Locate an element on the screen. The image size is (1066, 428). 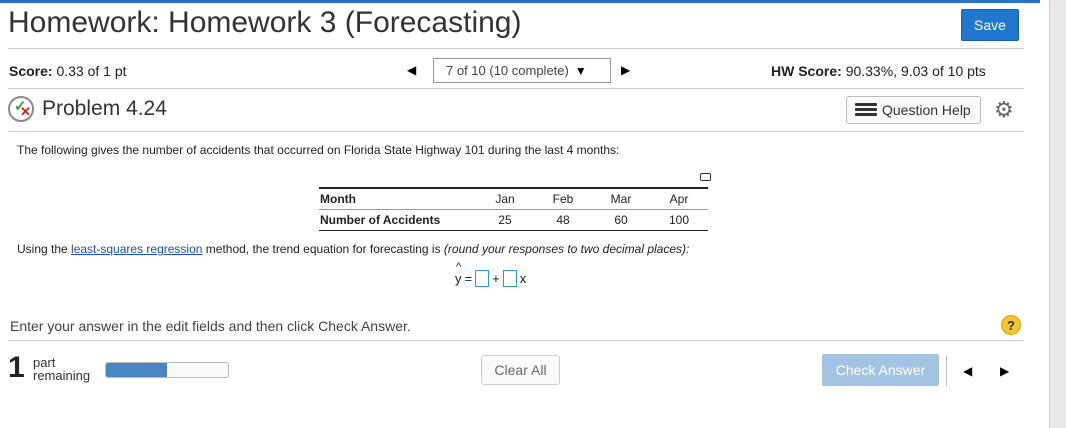
score-label: Score: is located at coordinates (31, 71).